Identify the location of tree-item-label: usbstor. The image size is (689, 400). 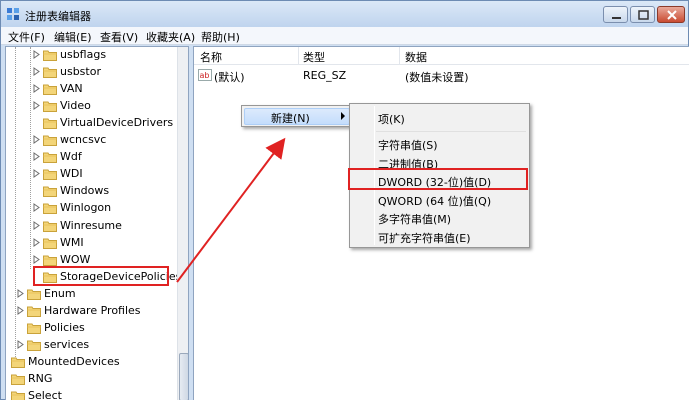
(80, 72).